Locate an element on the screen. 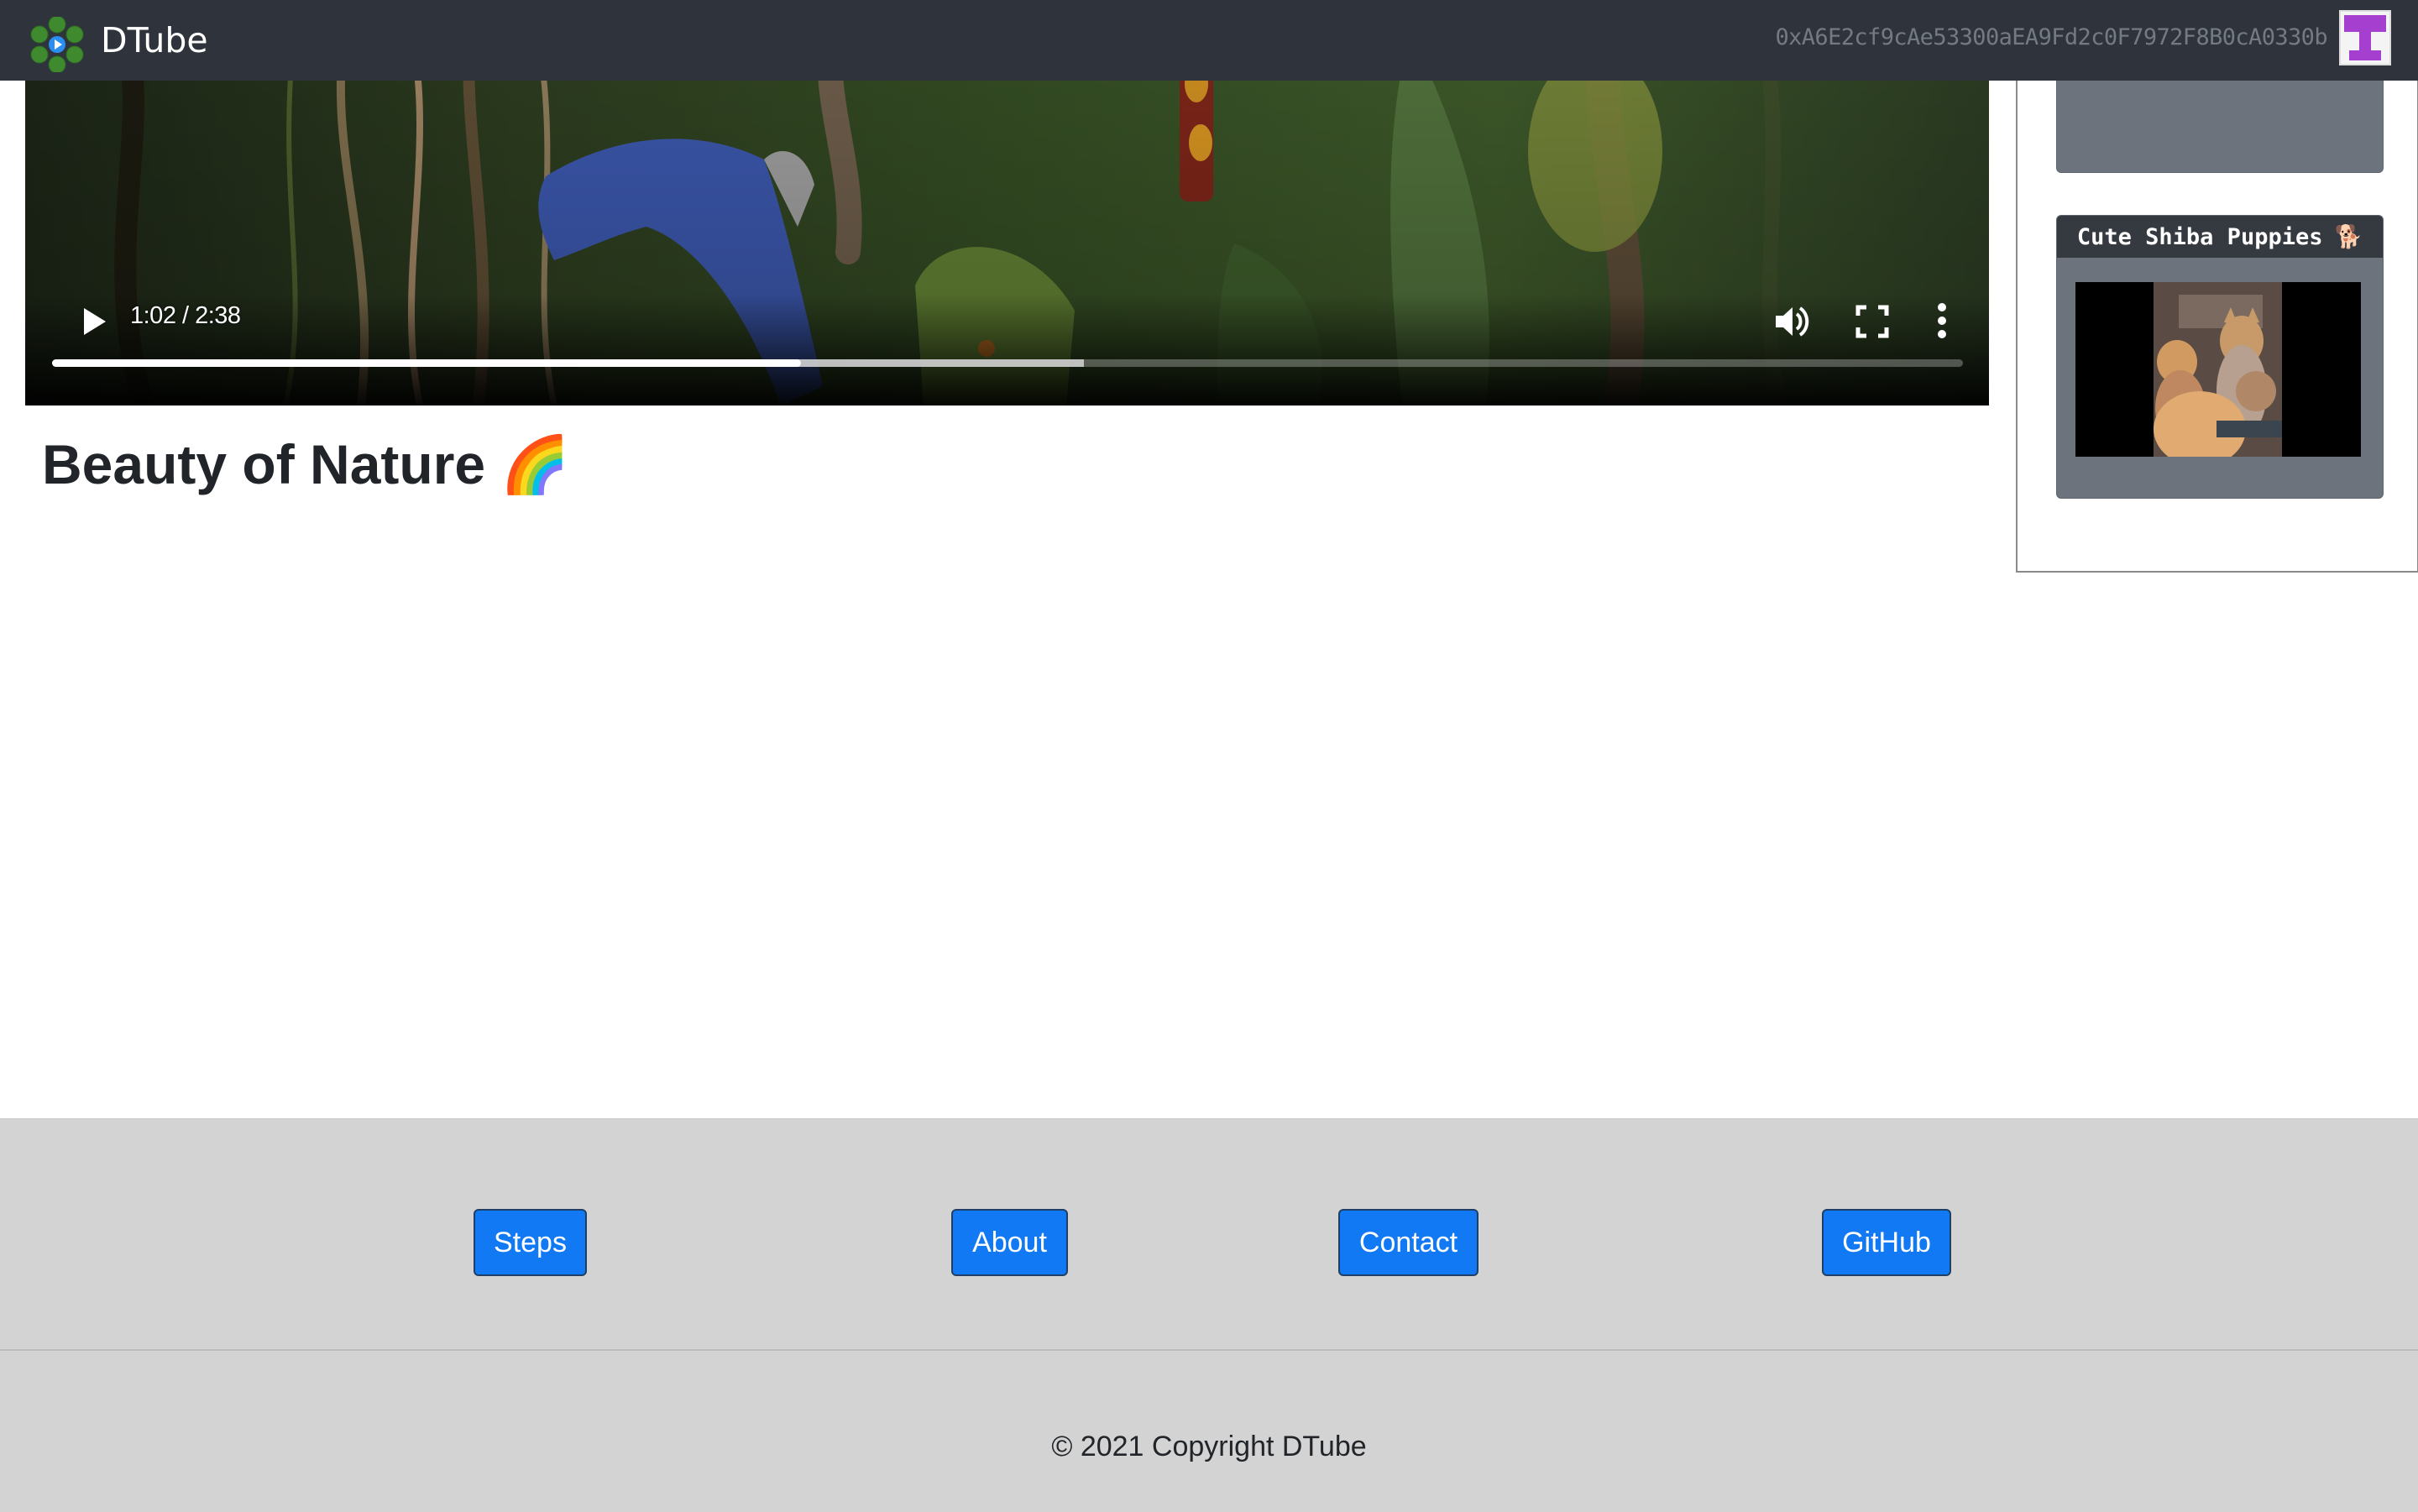 Image resolution: width=2418 pixels, height=1512 pixels. played-range is located at coordinates (427, 363).